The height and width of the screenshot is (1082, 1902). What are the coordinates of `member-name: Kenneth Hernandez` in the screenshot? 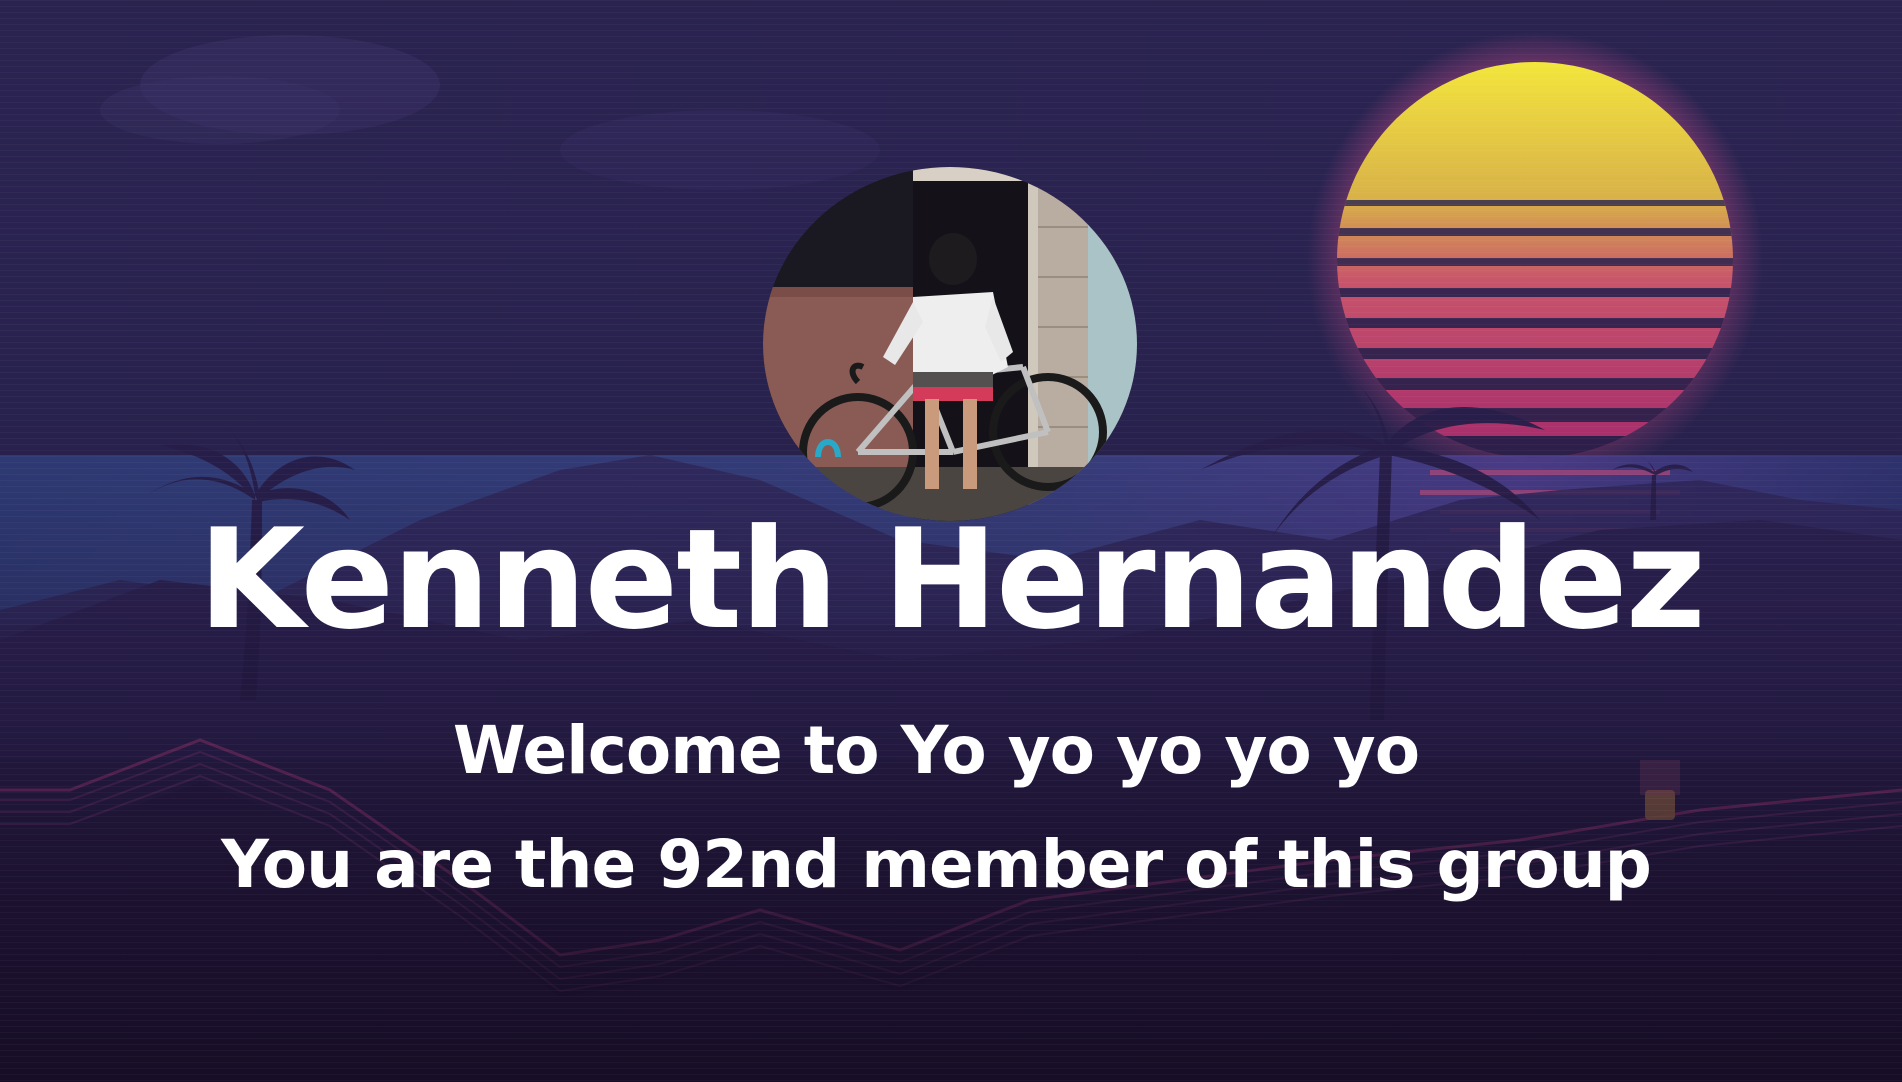 It's located at (952, 579).